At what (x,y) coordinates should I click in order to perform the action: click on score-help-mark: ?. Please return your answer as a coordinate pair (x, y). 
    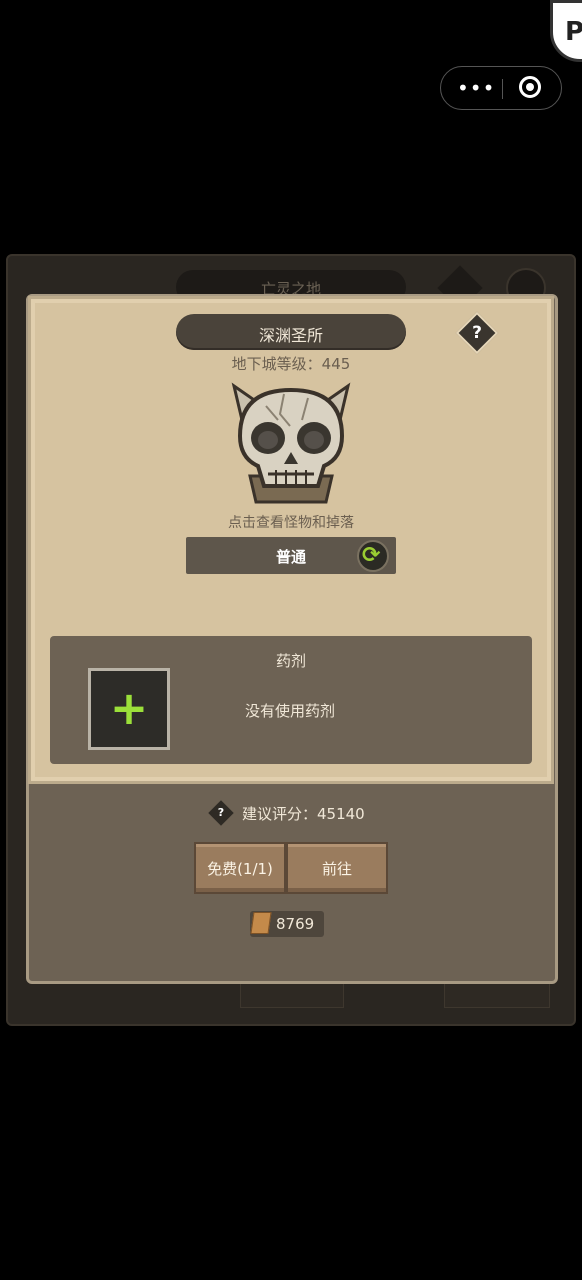
    Looking at the image, I should click on (221, 813).